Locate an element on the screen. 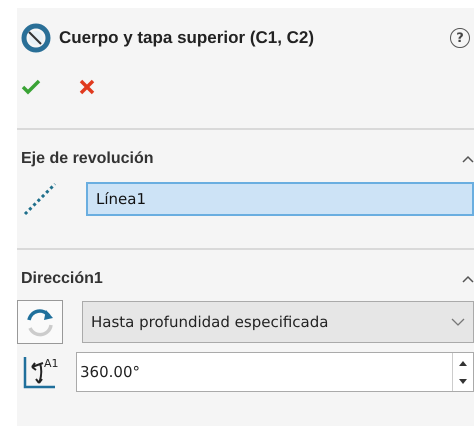  ok-check-icon is located at coordinates (31, 87).